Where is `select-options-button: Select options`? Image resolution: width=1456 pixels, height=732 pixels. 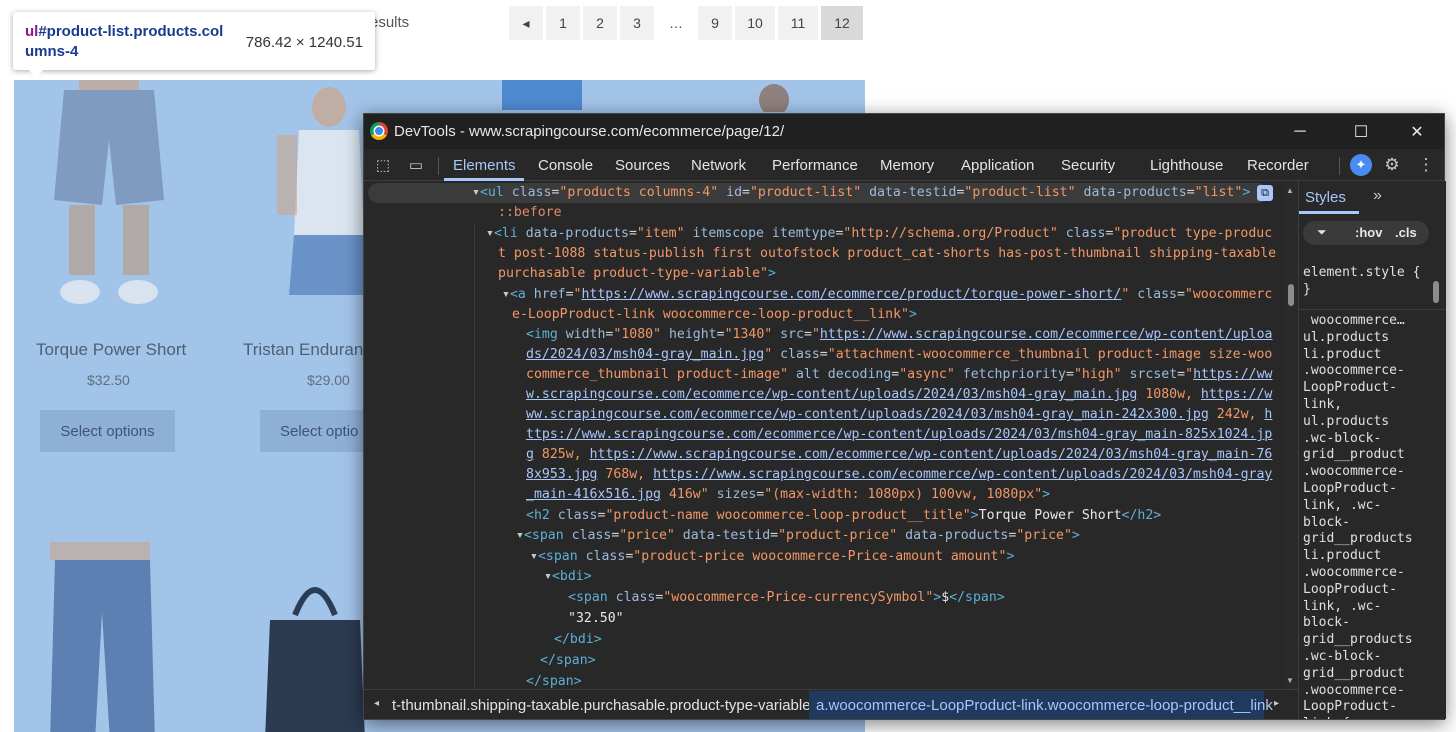 select-options-button: Select options is located at coordinates (107, 431).